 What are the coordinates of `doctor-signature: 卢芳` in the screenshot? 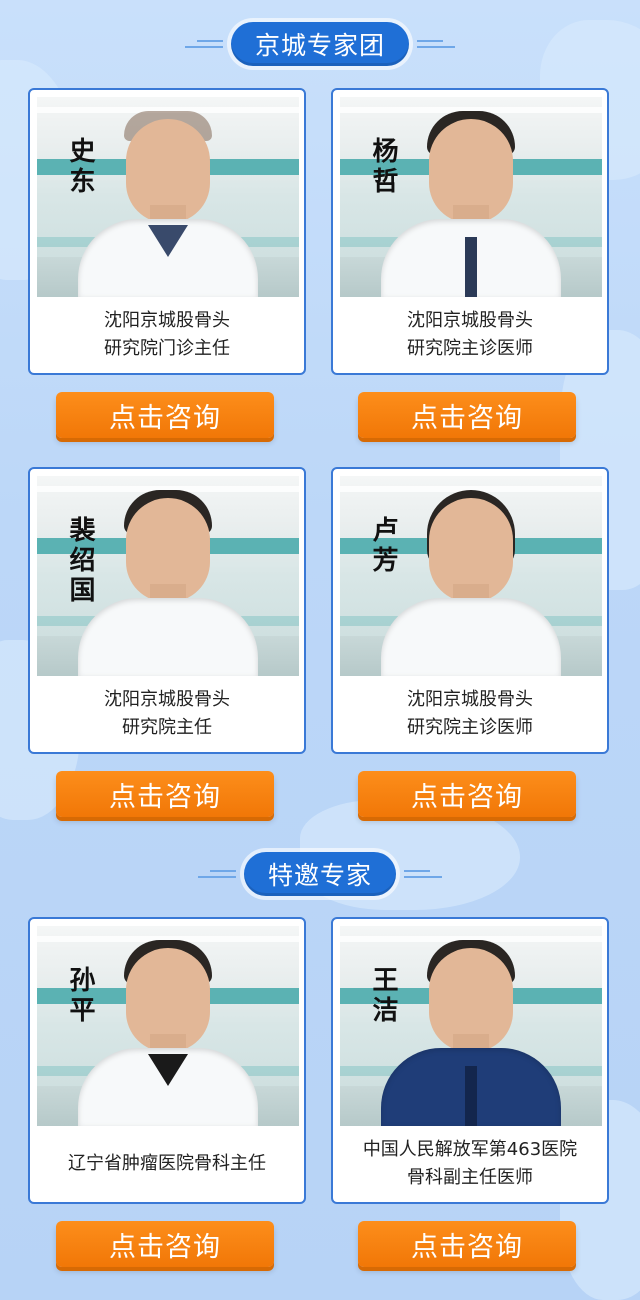 It's located at (383, 546).